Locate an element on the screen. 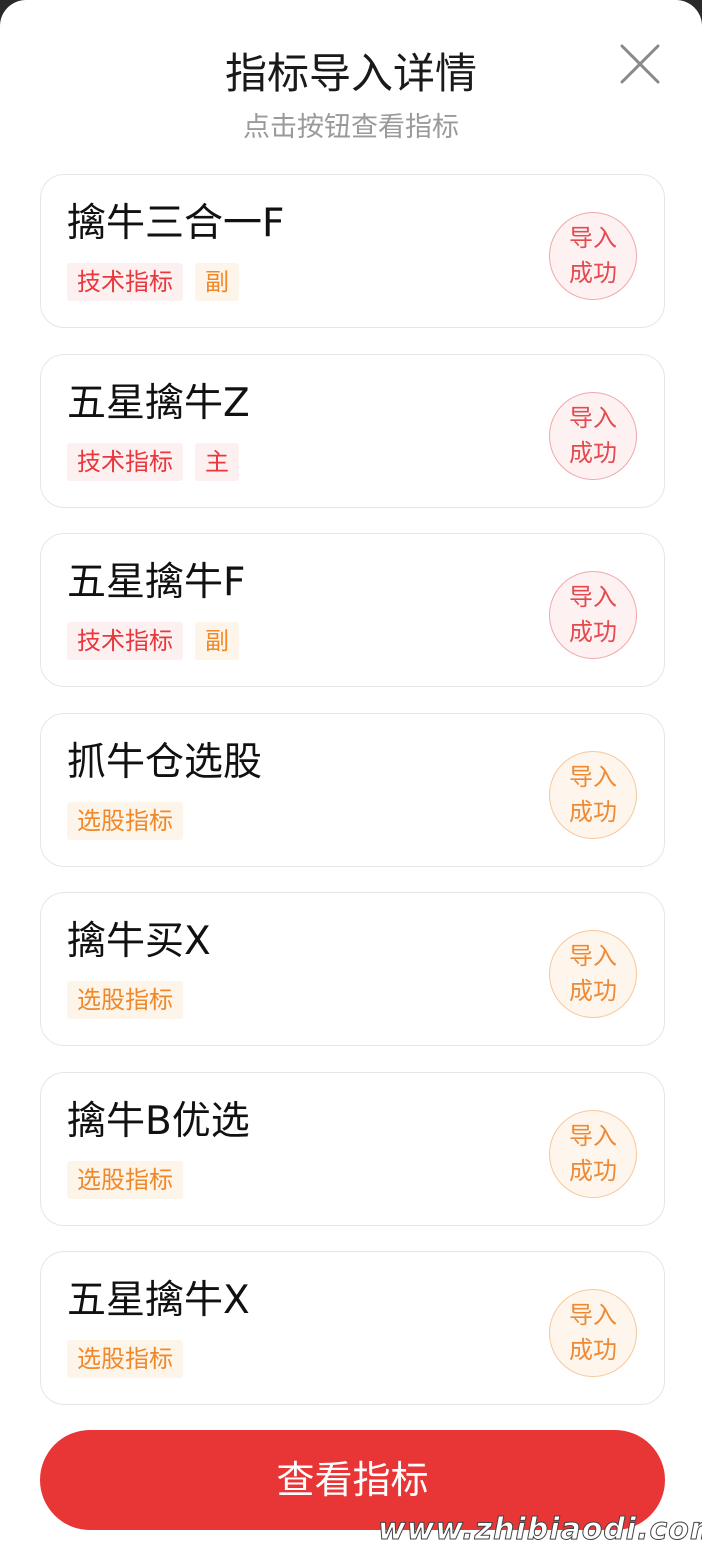  indicator-name: 抓牛仓选股 is located at coordinates (165, 762).